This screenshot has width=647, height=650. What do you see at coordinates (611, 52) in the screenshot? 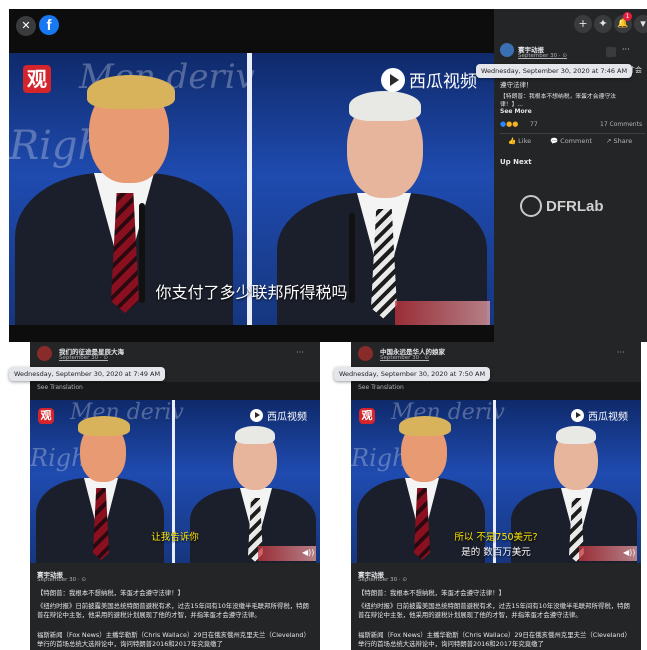
I see `lock-icon` at bounding box center [611, 52].